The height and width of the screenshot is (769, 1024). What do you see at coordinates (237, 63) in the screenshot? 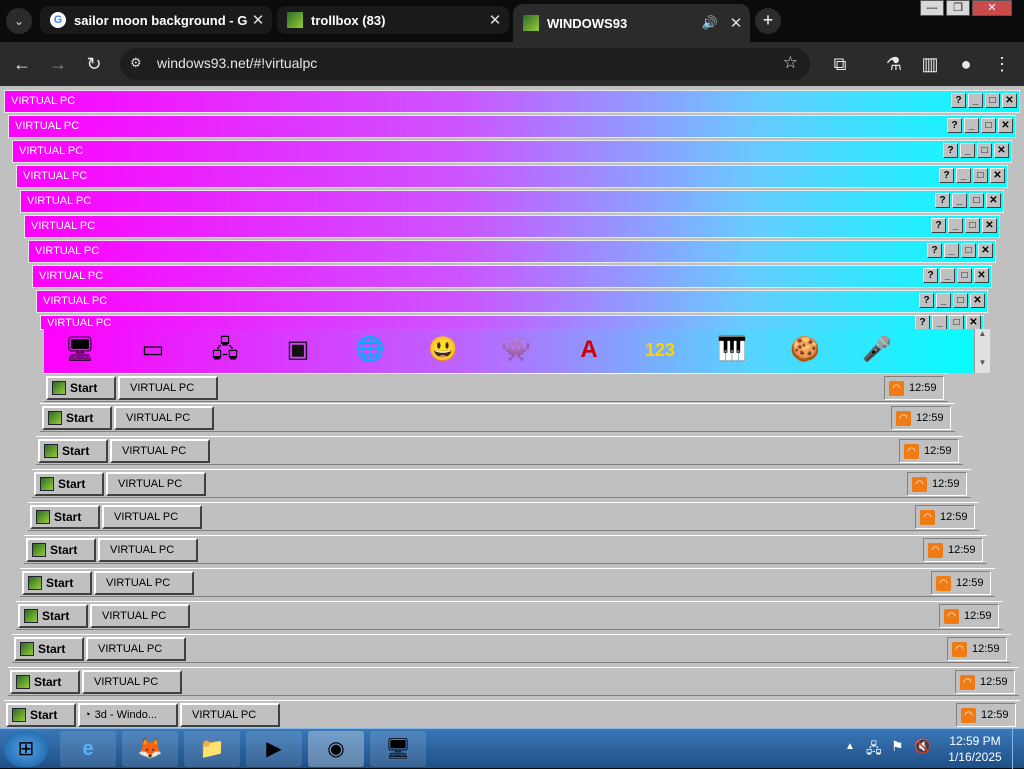
I see `url-text: windows93.net/#!virtualpc` at bounding box center [237, 63].